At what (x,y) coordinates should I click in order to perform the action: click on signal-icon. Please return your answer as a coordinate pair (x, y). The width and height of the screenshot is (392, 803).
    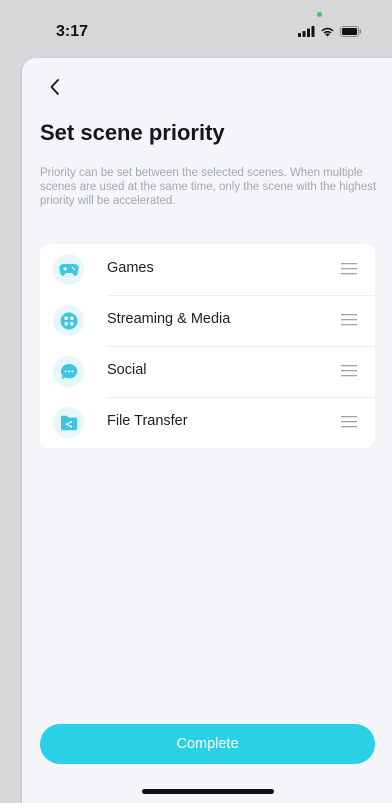
    Looking at the image, I should click on (306, 31).